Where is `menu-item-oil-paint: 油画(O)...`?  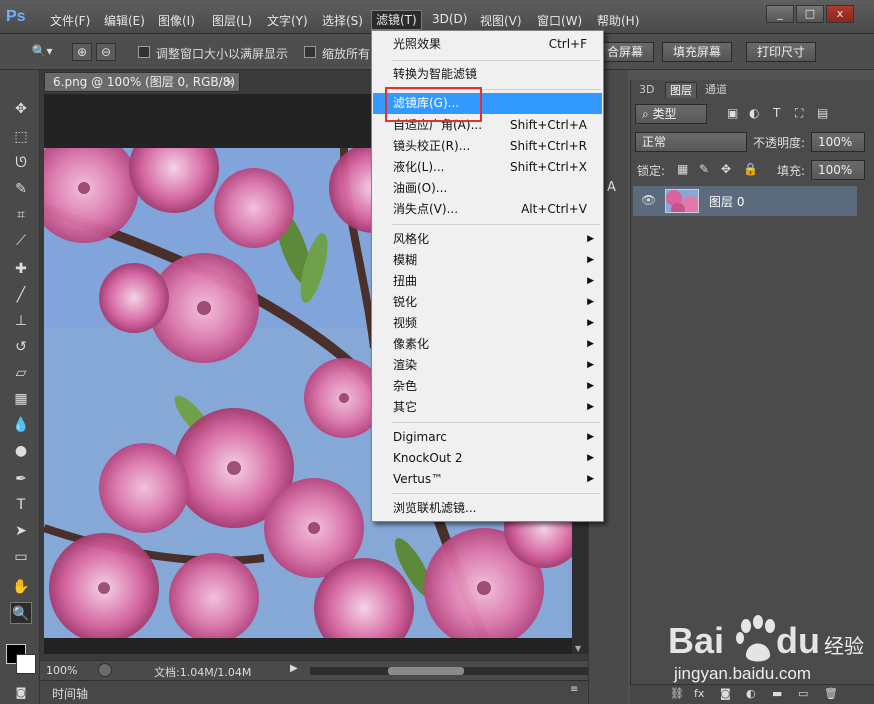 menu-item-oil-paint: 油画(O)... is located at coordinates (487, 188).